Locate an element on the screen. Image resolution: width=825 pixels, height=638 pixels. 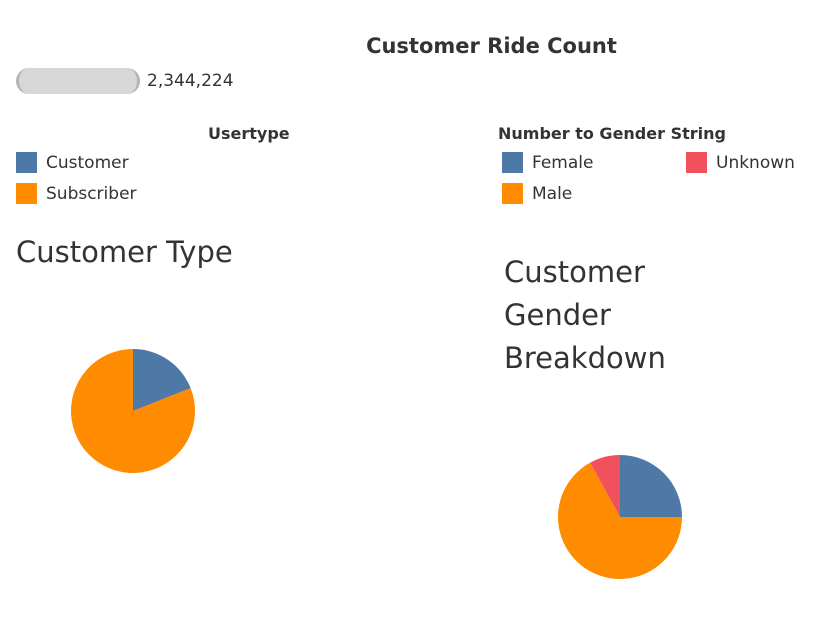
customer-type-pie is located at coordinates (133, 411).